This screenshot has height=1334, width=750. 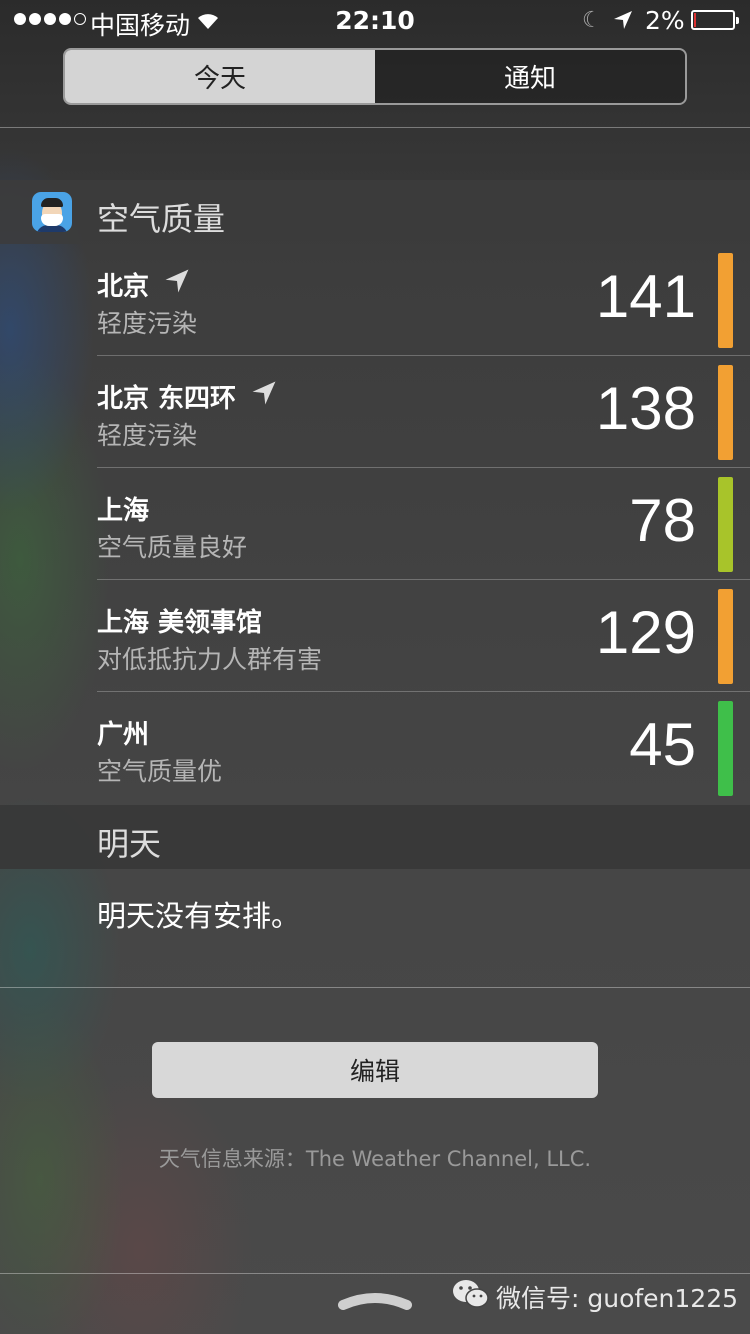 What do you see at coordinates (123, 735) in the screenshot?
I see `city-name: 广州` at bounding box center [123, 735].